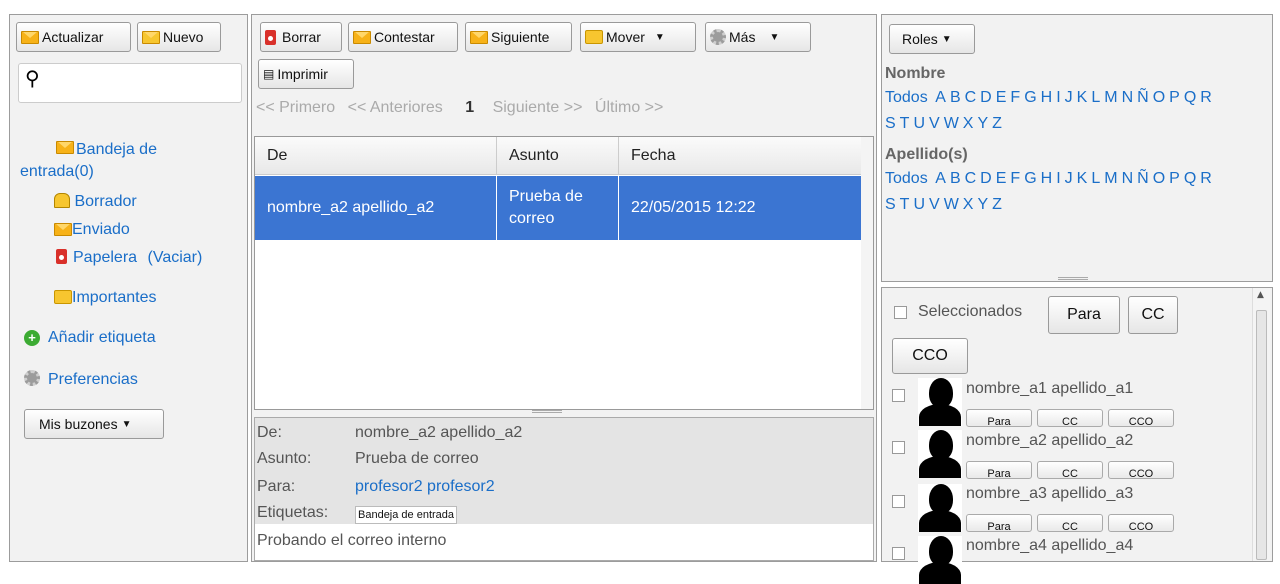 This screenshot has height=584, width=1280. Describe the element at coordinates (406, 515) in the screenshot. I see `tag-chip: Bandeja de entrada` at that location.